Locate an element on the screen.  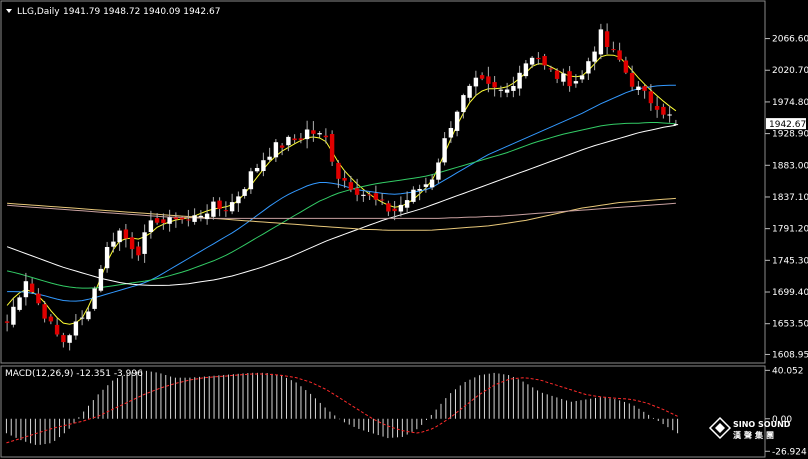
macd-label: MACD(12,26,9) -12.351 -3.996 is located at coordinates (74, 374).